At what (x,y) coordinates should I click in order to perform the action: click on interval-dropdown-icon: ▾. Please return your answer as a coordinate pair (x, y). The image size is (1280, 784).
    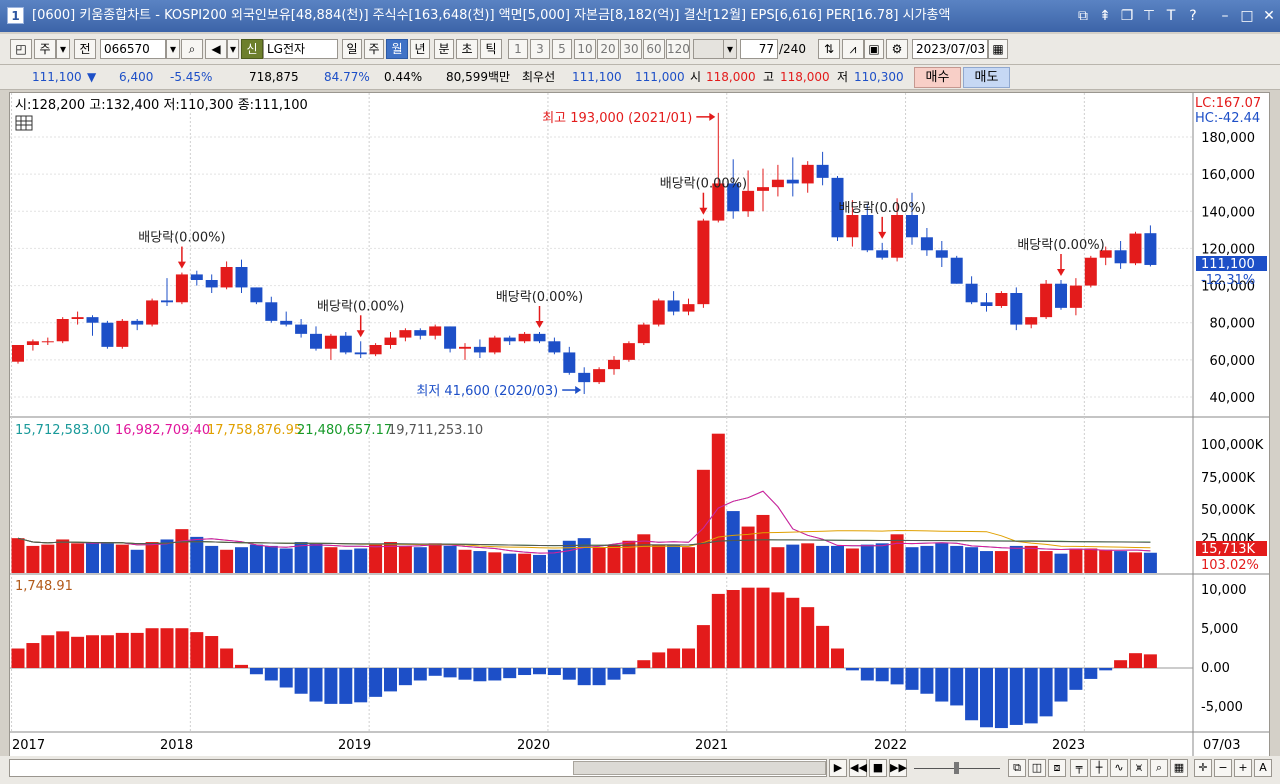
    Looking at the image, I should click on (730, 49).